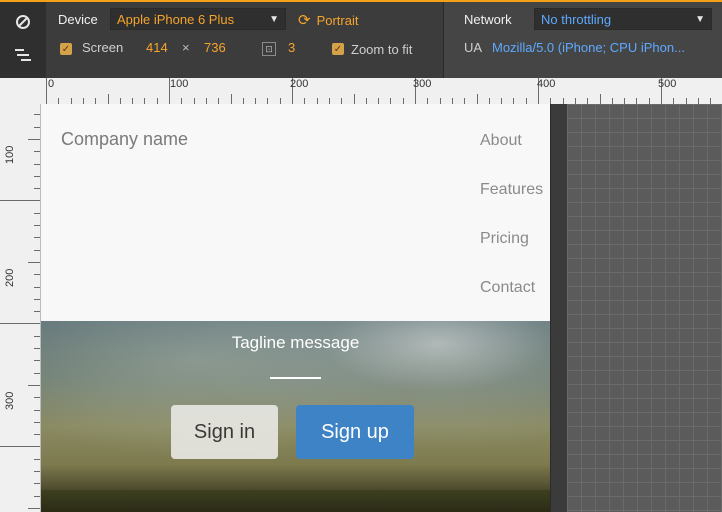 The image size is (722, 512). I want to click on device-pixel-ratio-field: 3, so click(291, 47).